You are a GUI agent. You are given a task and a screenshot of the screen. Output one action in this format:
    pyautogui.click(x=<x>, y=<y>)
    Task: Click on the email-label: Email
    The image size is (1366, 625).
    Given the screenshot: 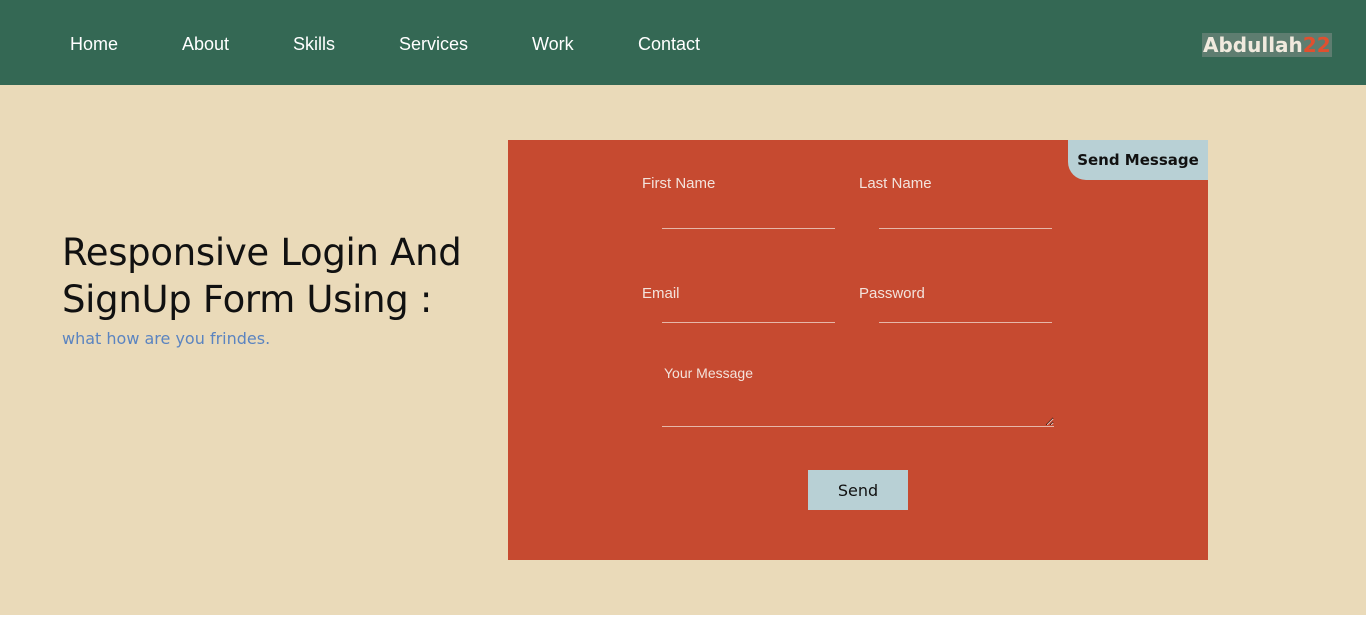 What is the action you would take?
    pyautogui.click(x=661, y=293)
    